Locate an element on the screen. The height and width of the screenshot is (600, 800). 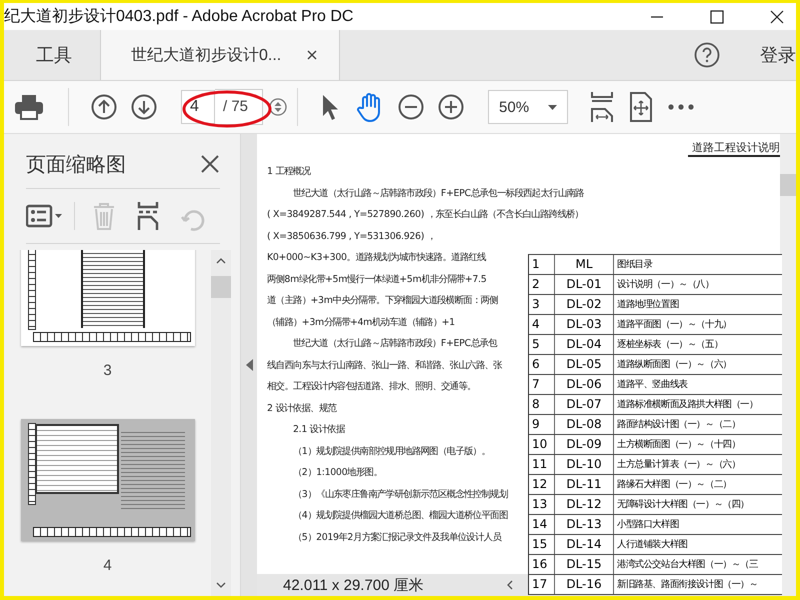
table-cell: 3 is located at coordinates (542, 304).